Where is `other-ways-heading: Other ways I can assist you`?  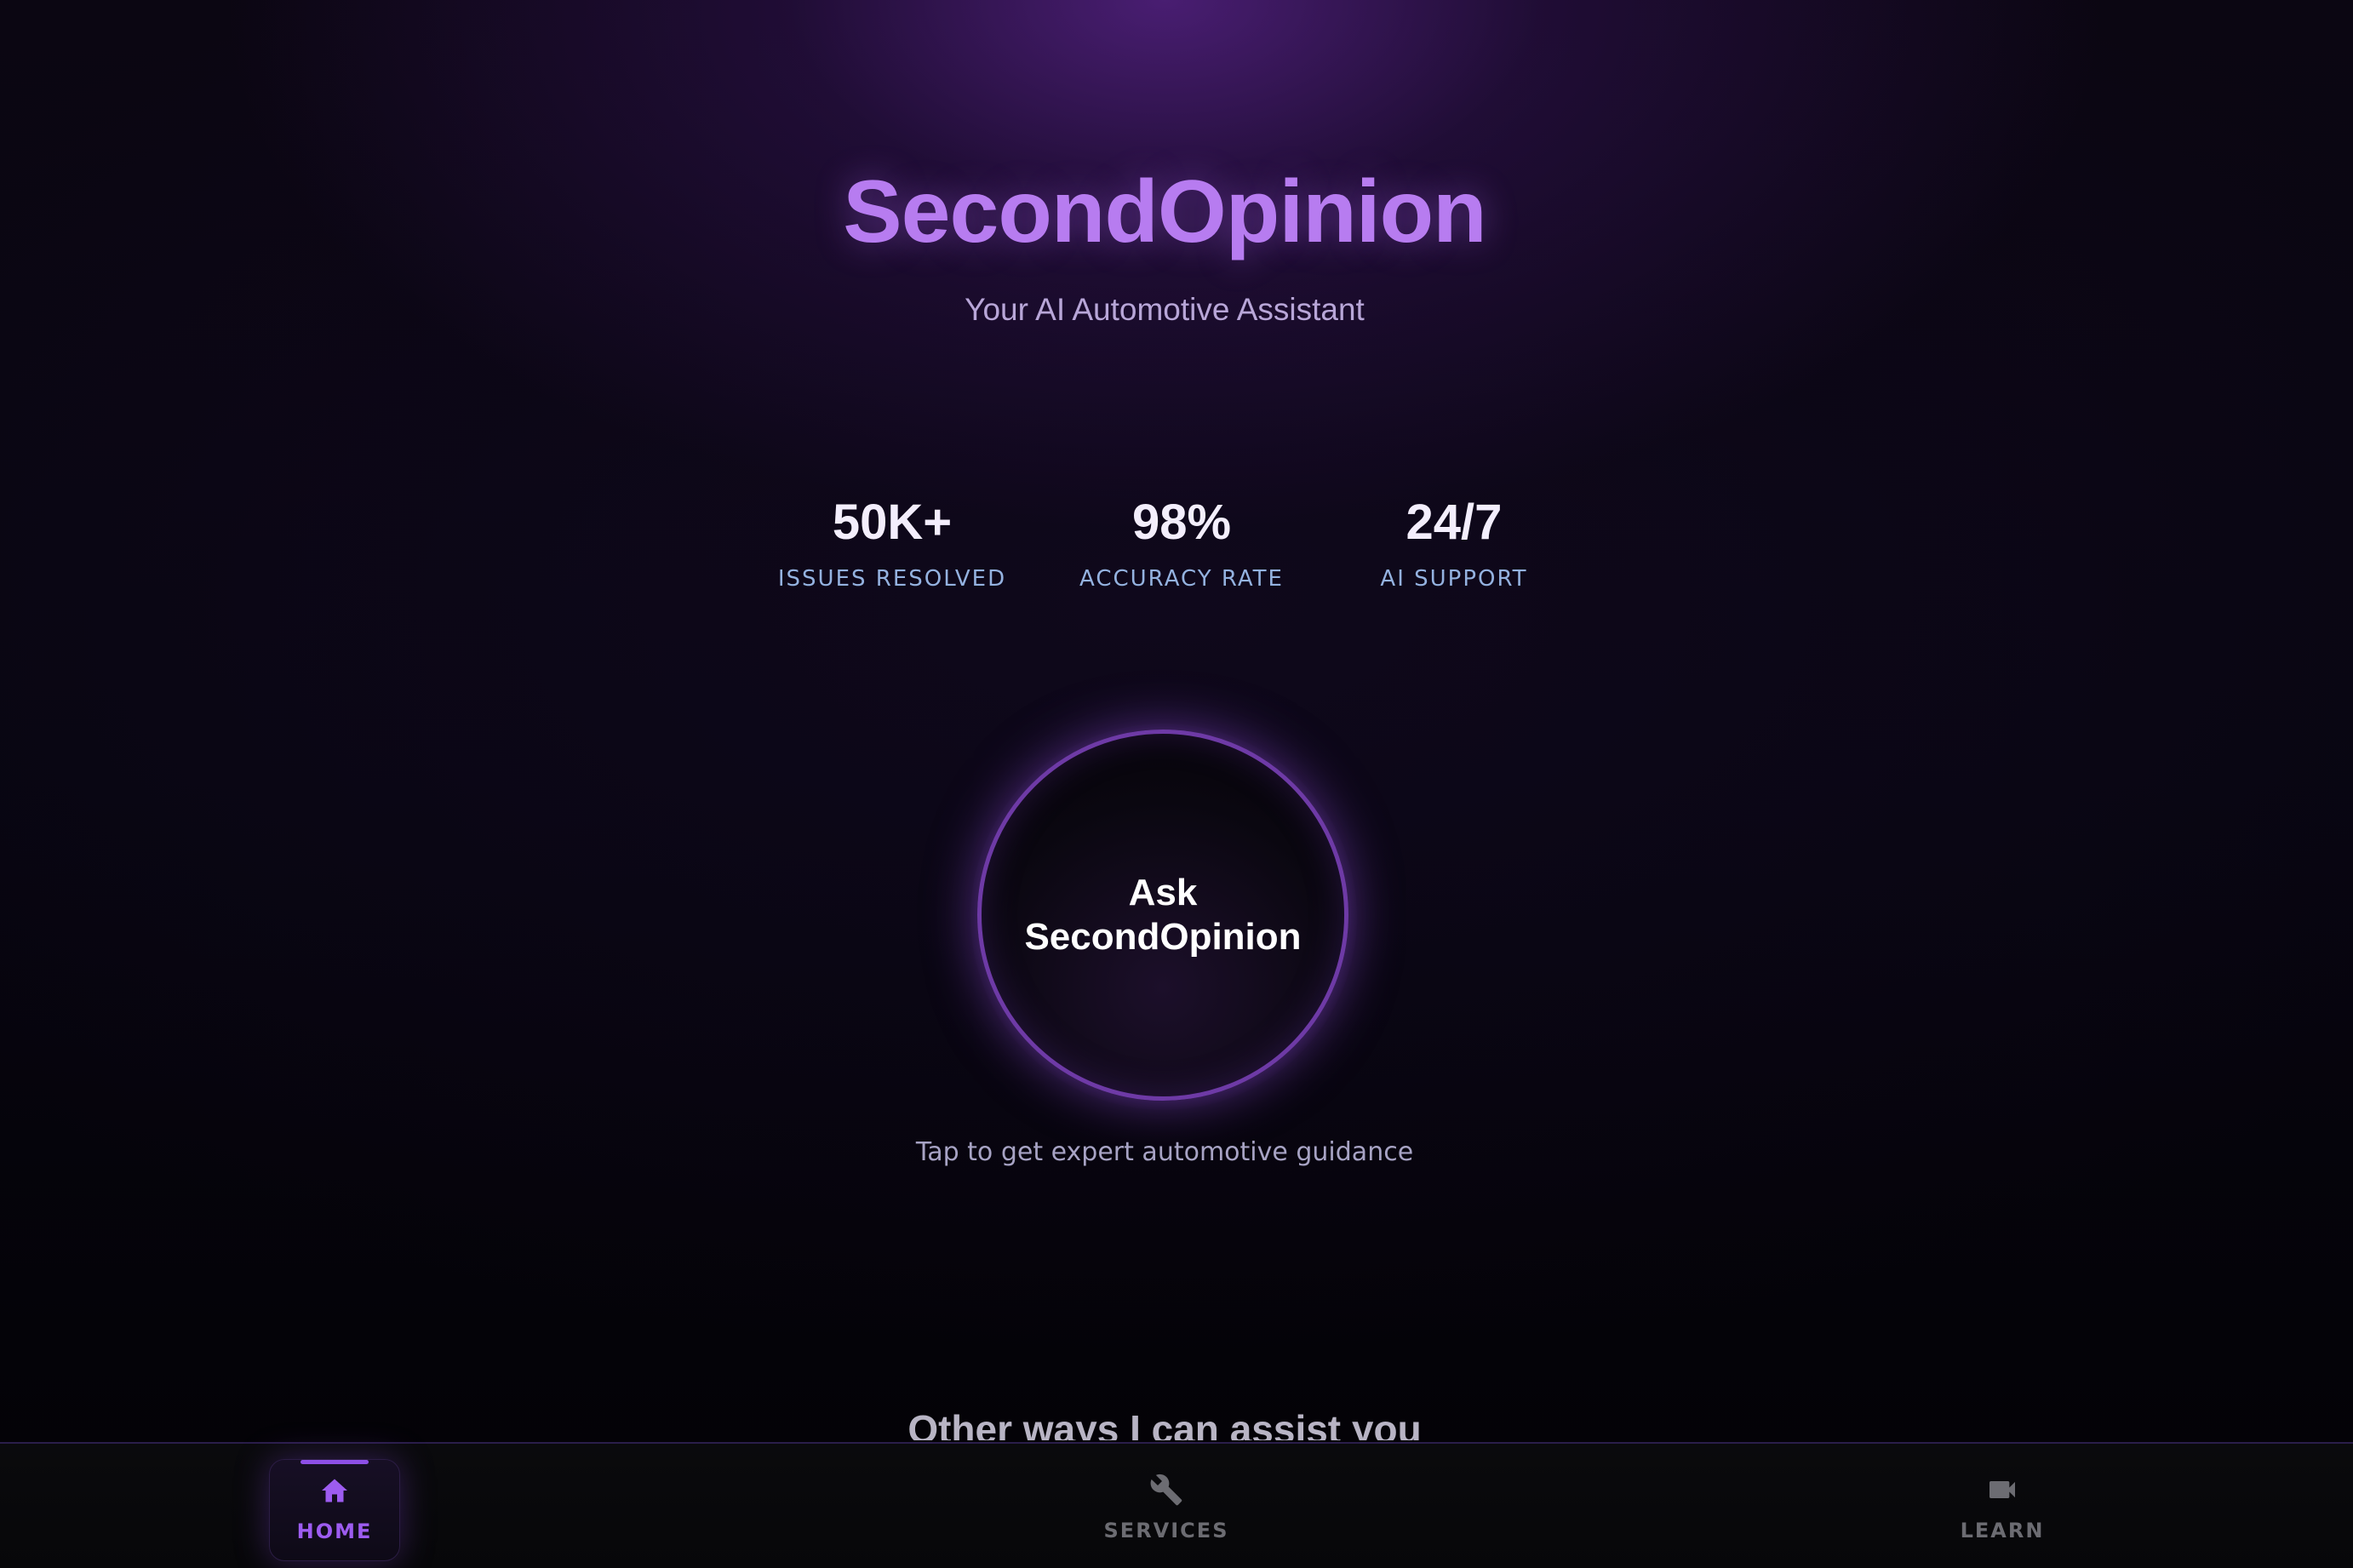 other-ways-heading: Other ways I can assist you is located at coordinates (1164, 1424).